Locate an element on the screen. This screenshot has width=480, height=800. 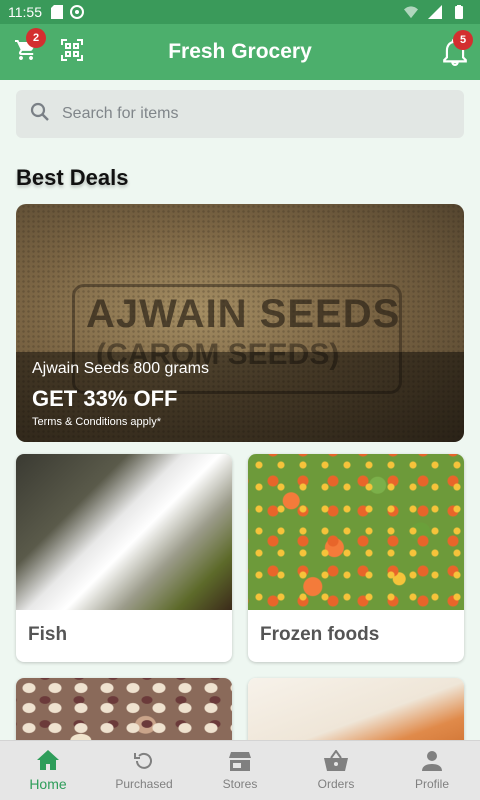
notifications-button: 5 is located at coordinates (455, 52).